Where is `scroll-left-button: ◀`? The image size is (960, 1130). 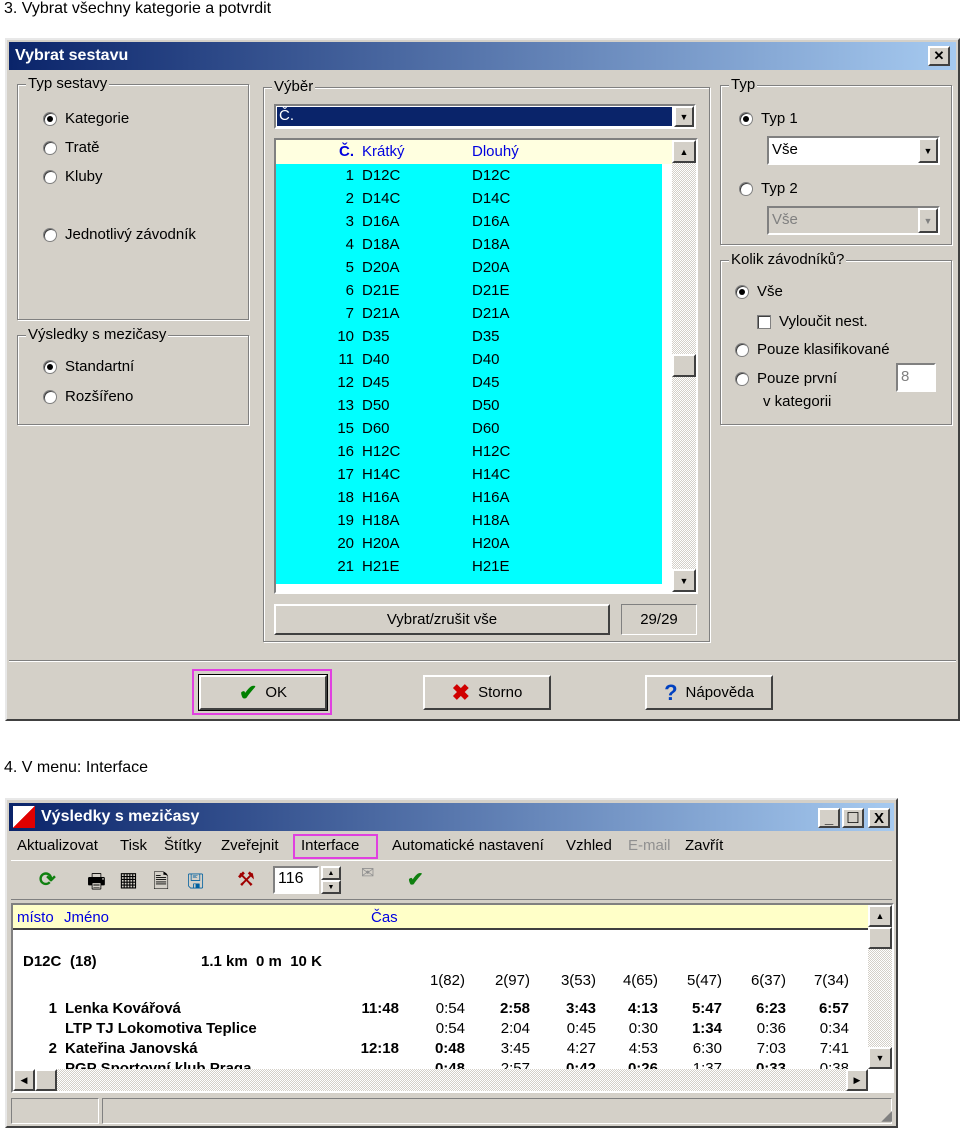 scroll-left-button: ◀ is located at coordinates (24, 1080).